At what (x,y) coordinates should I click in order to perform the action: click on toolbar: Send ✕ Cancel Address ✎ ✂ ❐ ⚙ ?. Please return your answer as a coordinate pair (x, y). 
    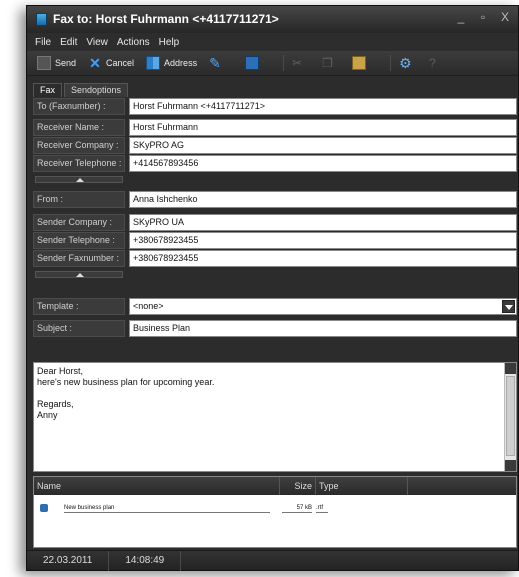
    Looking at the image, I should click on (272, 63).